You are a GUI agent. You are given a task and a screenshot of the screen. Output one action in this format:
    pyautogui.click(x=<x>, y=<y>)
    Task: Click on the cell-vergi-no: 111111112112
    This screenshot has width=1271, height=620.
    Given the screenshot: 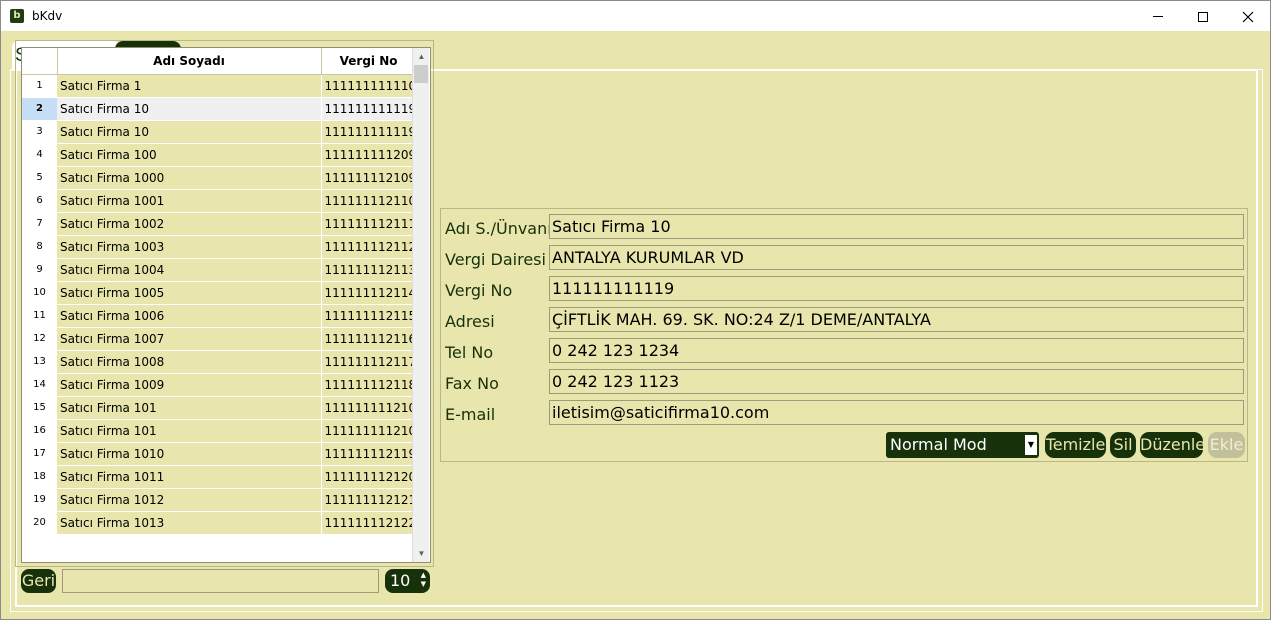 What is the action you would take?
    pyautogui.click(x=369, y=247)
    